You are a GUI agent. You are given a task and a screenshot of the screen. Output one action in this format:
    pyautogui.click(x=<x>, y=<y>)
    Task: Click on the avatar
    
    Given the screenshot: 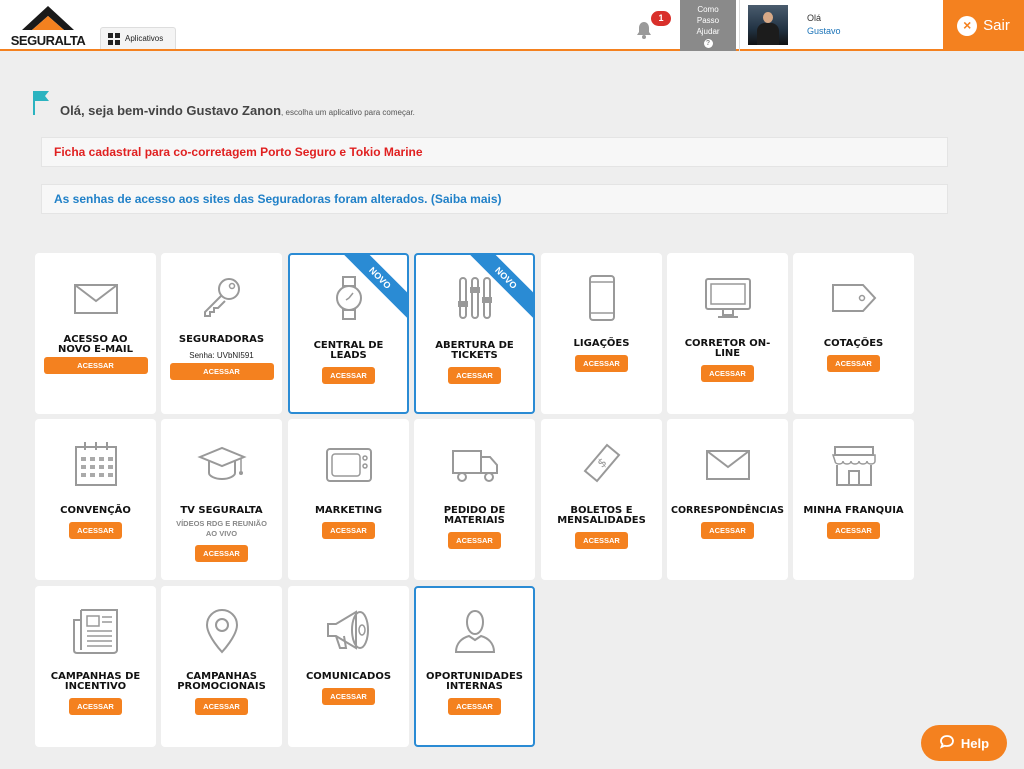 What is the action you would take?
    pyautogui.click(x=768, y=25)
    